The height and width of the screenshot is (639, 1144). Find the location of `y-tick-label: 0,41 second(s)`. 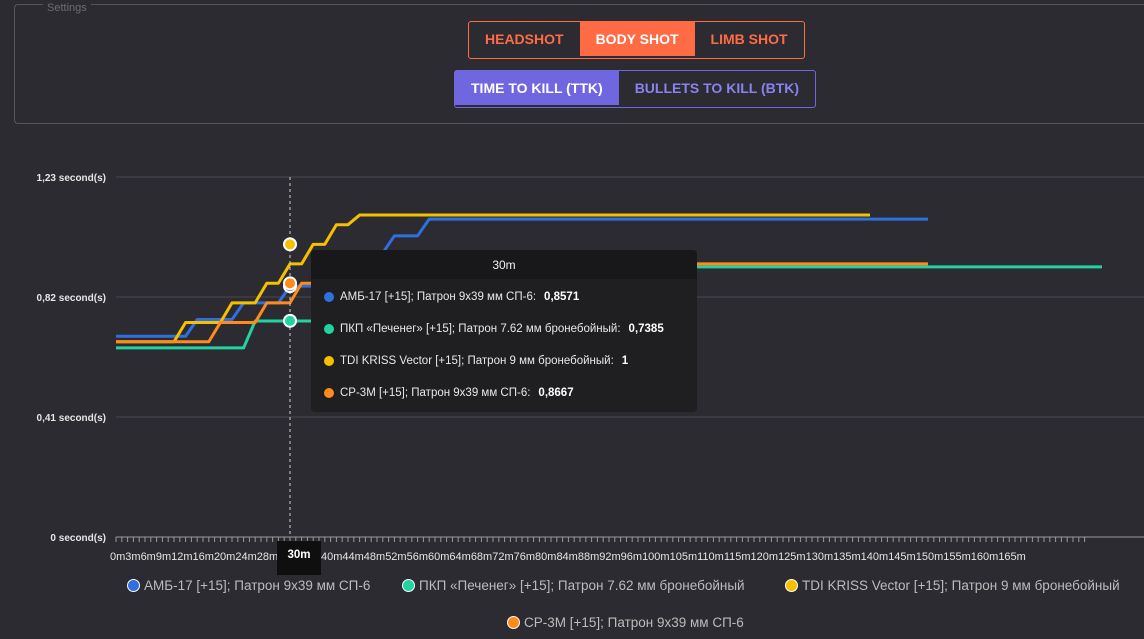

y-tick-label: 0,41 second(s) is located at coordinates (71, 418).